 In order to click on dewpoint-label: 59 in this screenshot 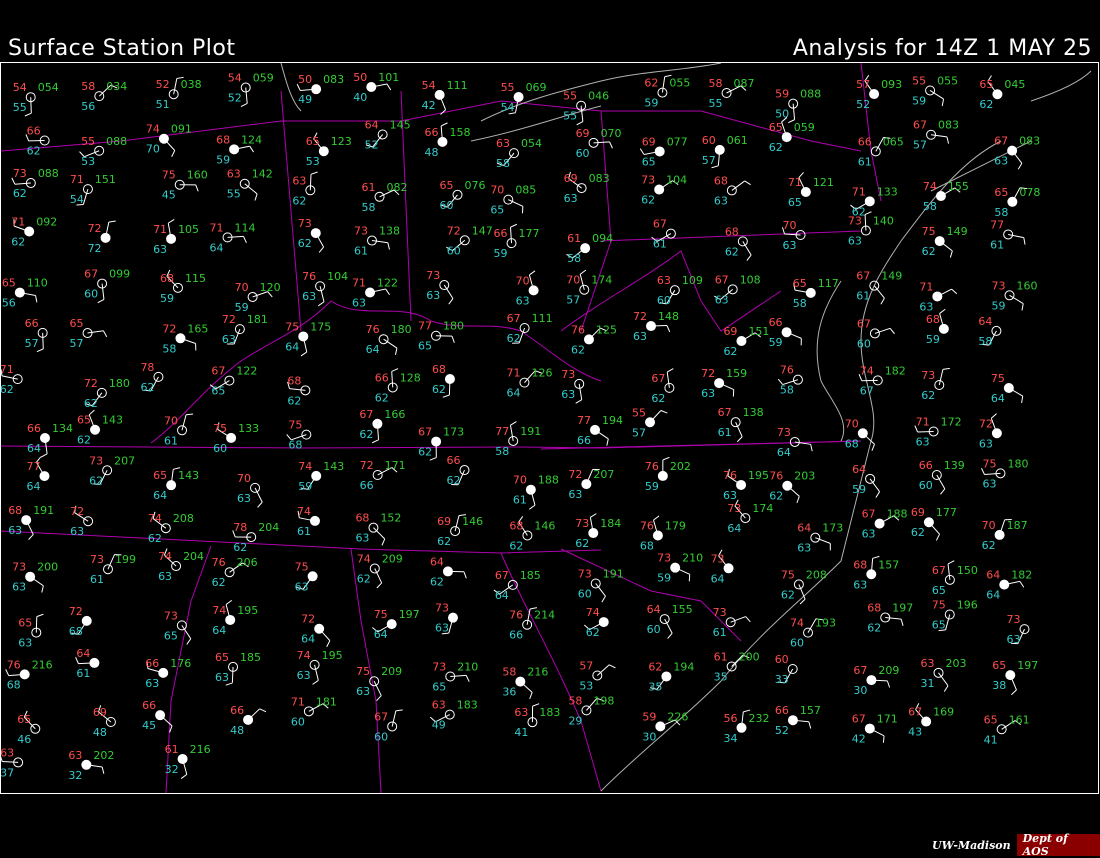, I will do `click(919, 100)`.